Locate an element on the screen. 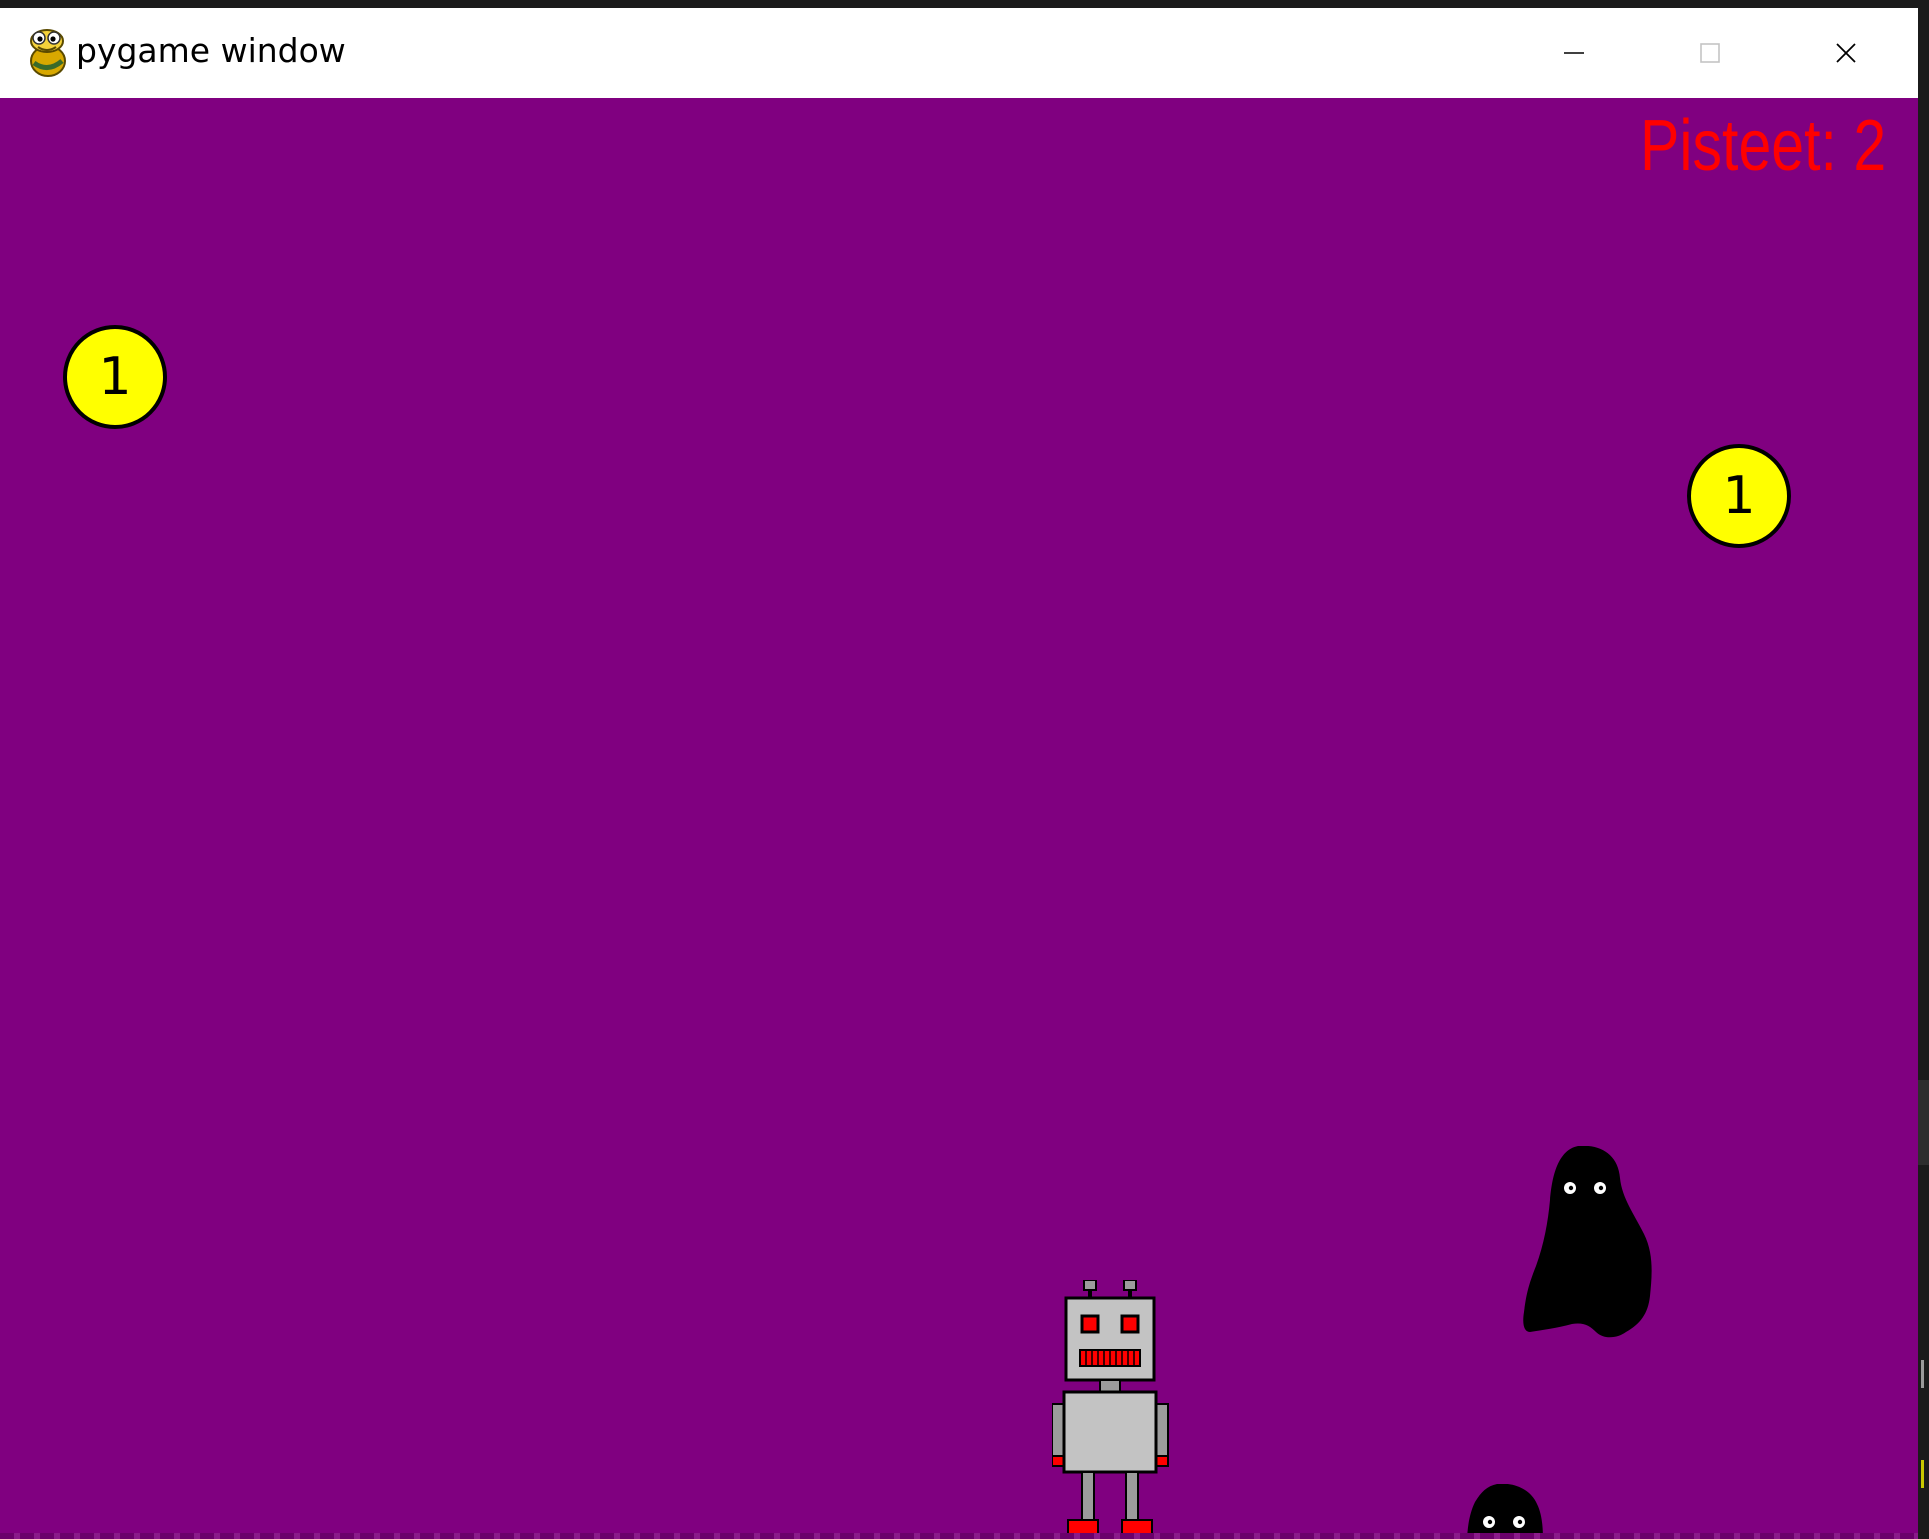 The width and height of the screenshot is (1929, 1539). window-bottom-edge is located at coordinates (959, 1536).